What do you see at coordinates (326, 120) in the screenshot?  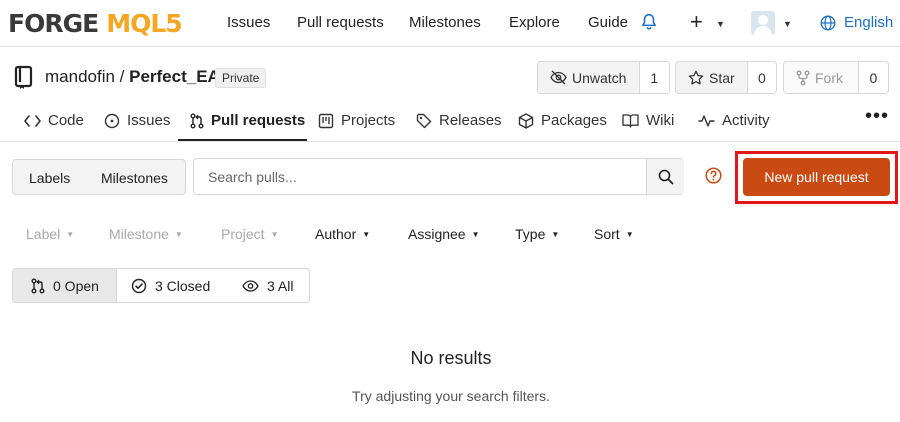 I see `project-icon` at bounding box center [326, 120].